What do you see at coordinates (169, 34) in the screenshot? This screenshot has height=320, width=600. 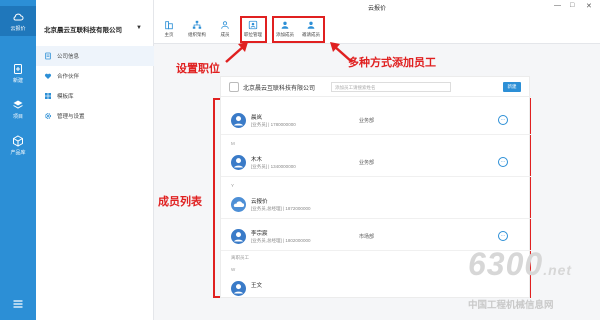 I see `tab-label: 主页` at bounding box center [169, 34].